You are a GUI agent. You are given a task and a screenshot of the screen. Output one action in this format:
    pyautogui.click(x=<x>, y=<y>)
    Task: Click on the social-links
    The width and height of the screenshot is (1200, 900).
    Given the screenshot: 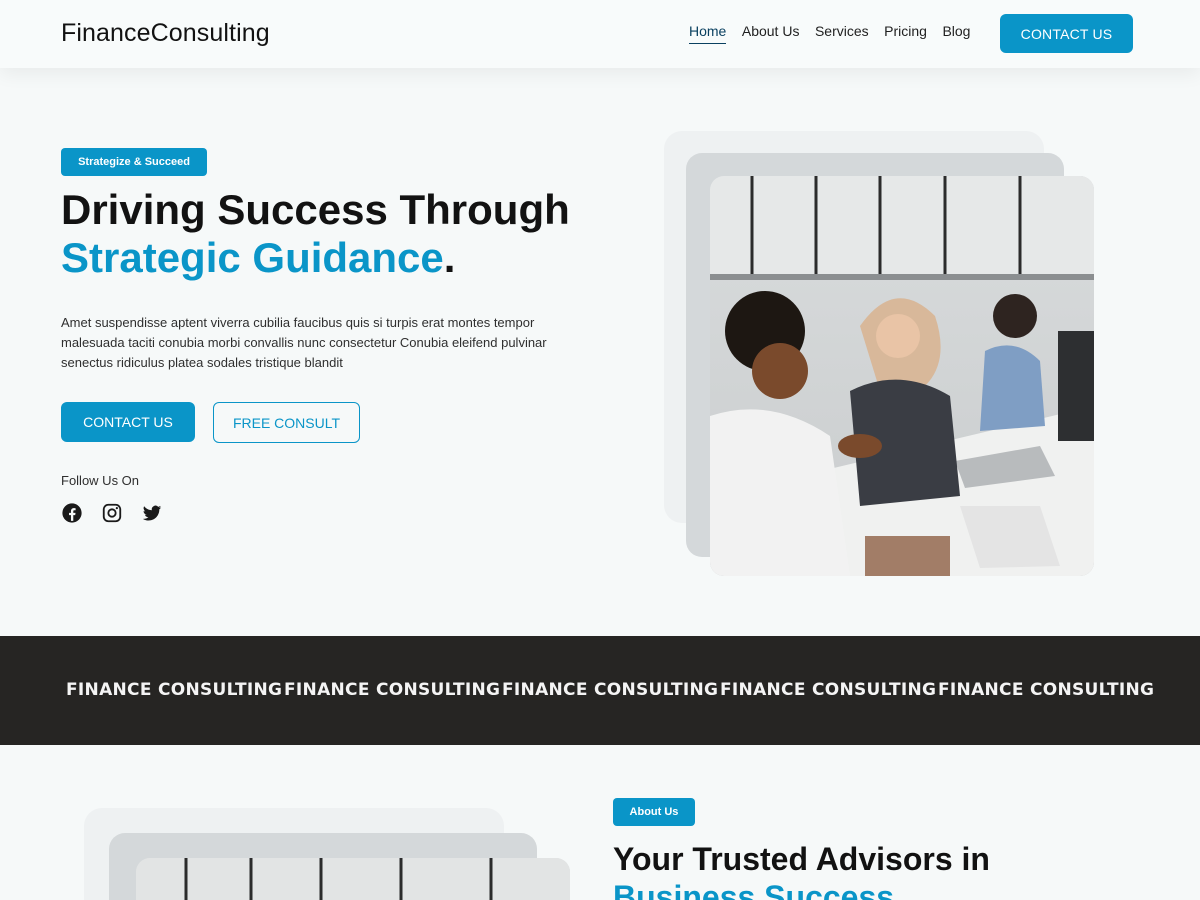 What is the action you would take?
    pyautogui.click(x=112, y=513)
    